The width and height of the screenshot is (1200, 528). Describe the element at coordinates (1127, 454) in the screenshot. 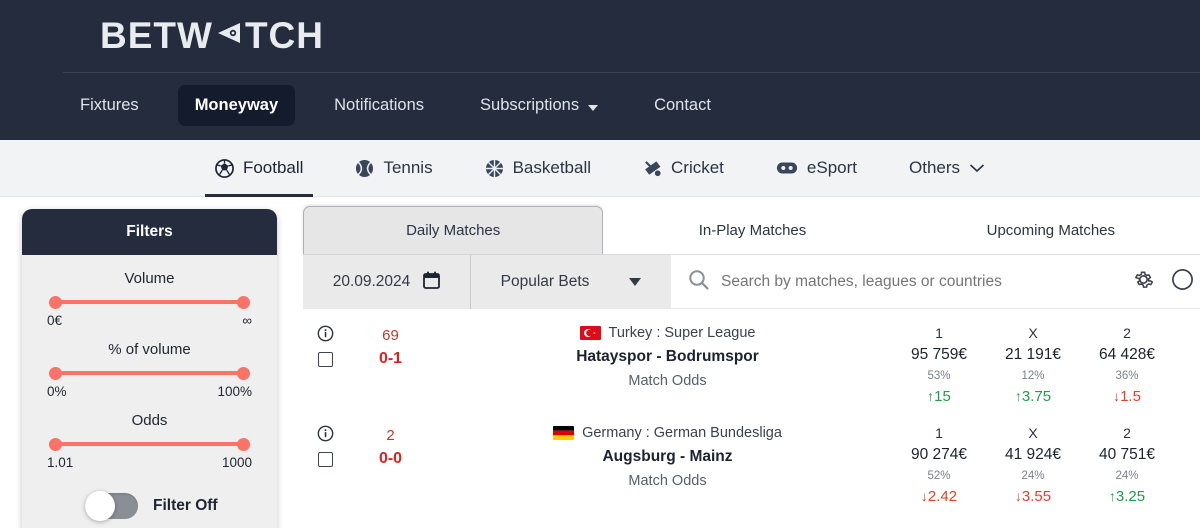

I see `odds-volume: 40 751€` at that location.